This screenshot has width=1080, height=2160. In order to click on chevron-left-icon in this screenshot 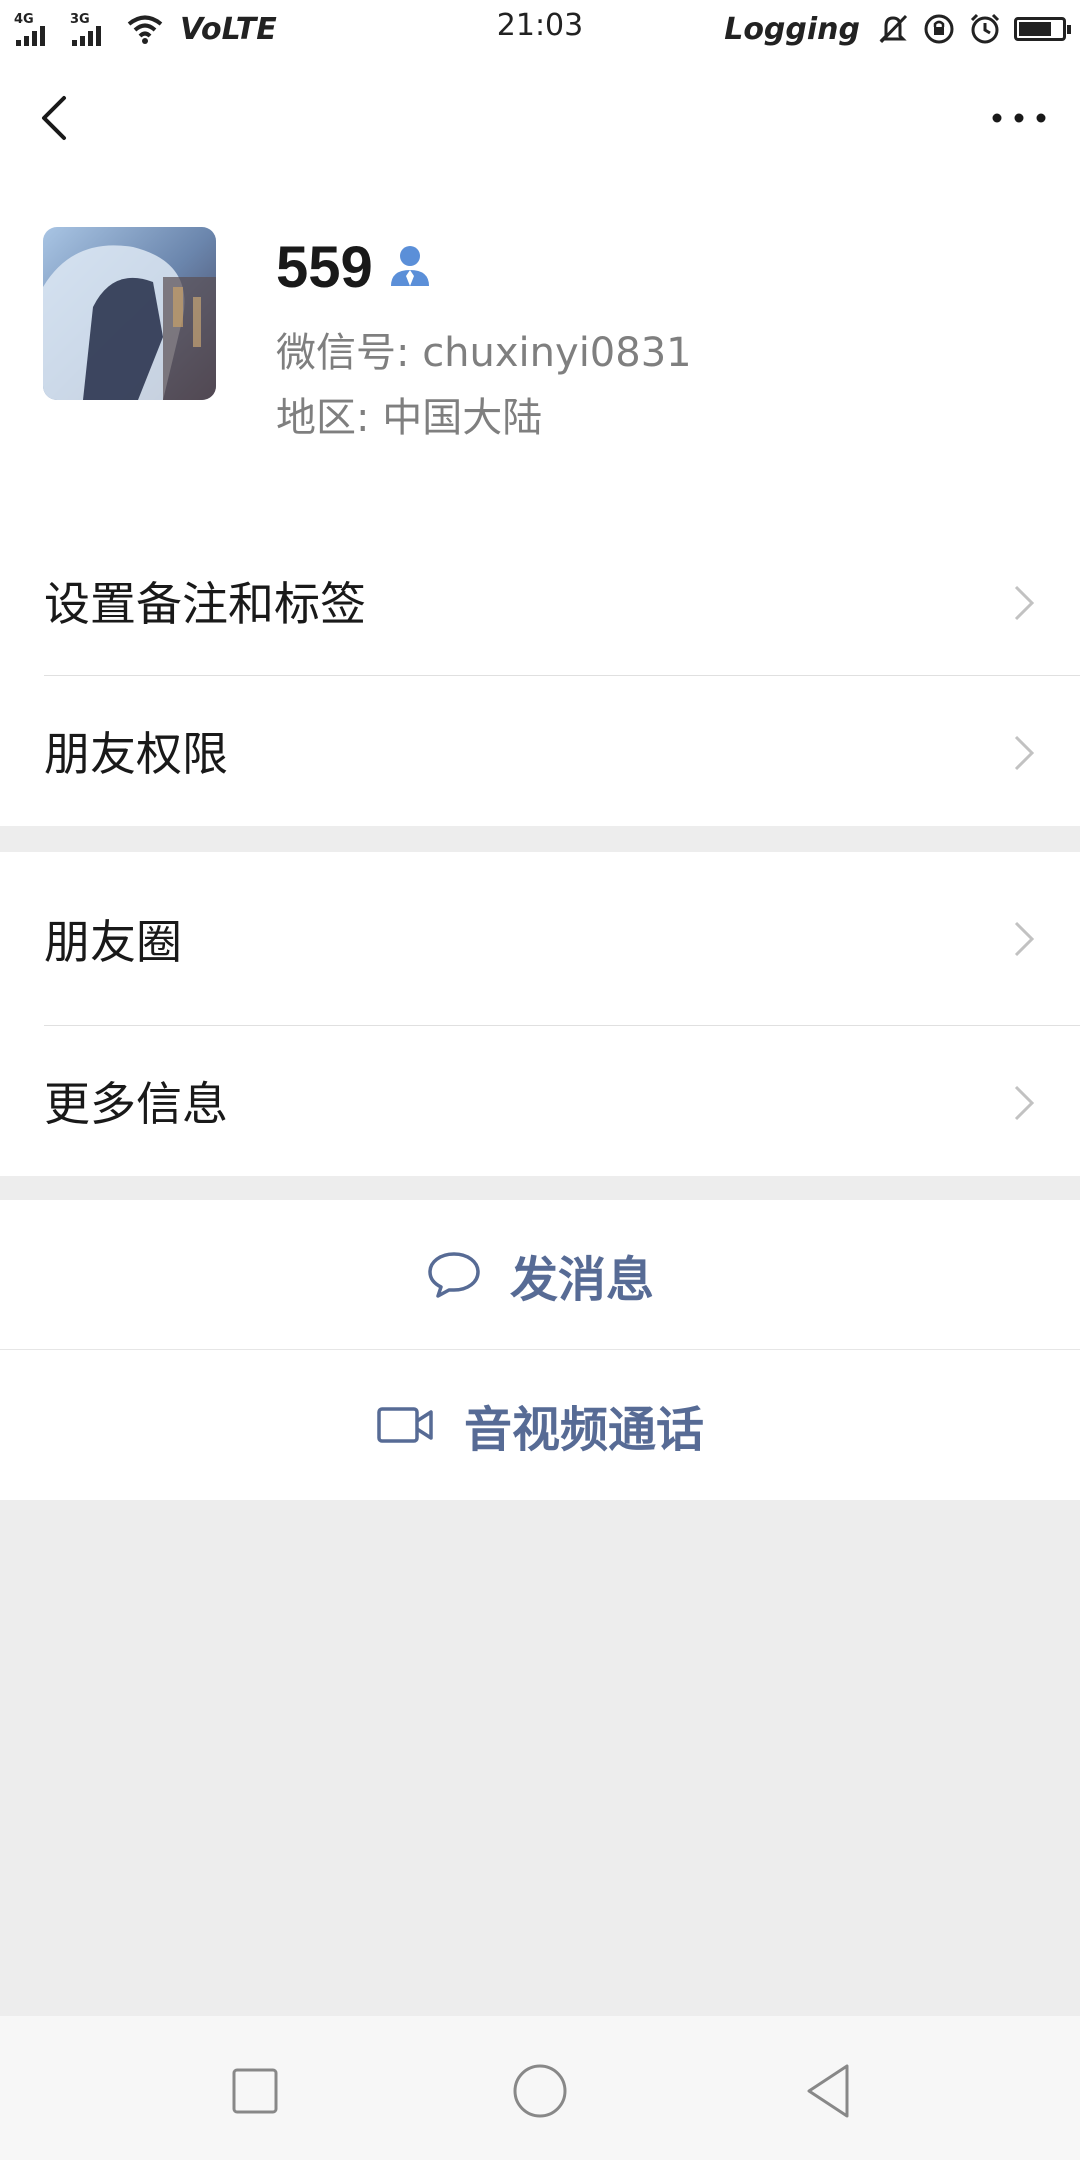, I will do `click(58, 118)`.